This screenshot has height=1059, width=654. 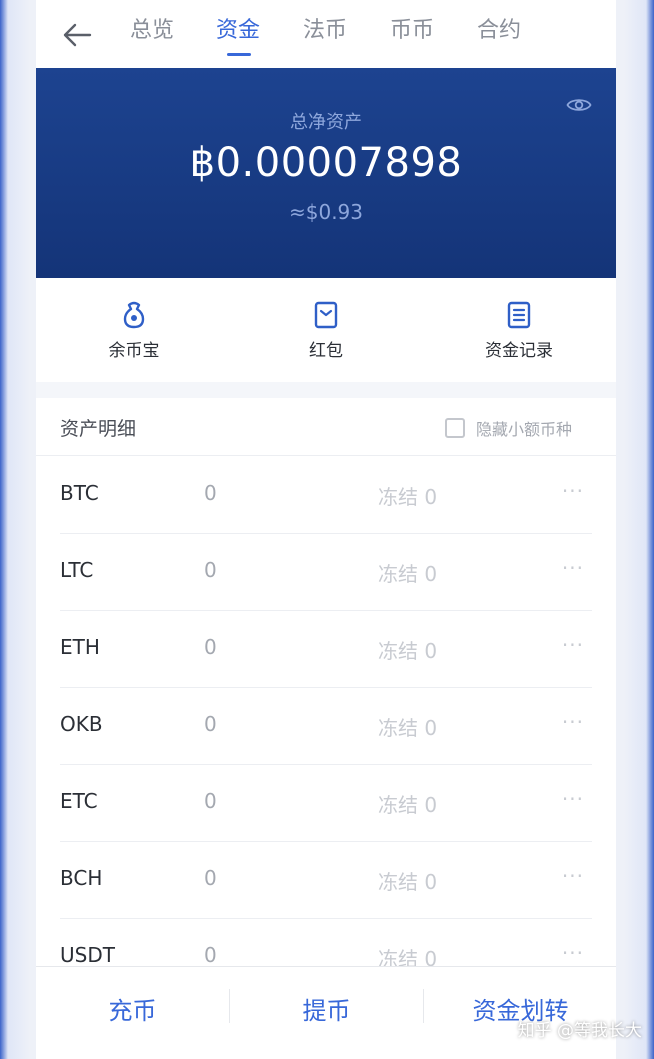 What do you see at coordinates (152, 28) in the screenshot?
I see `tab-overview: 总览` at bounding box center [152, 28].